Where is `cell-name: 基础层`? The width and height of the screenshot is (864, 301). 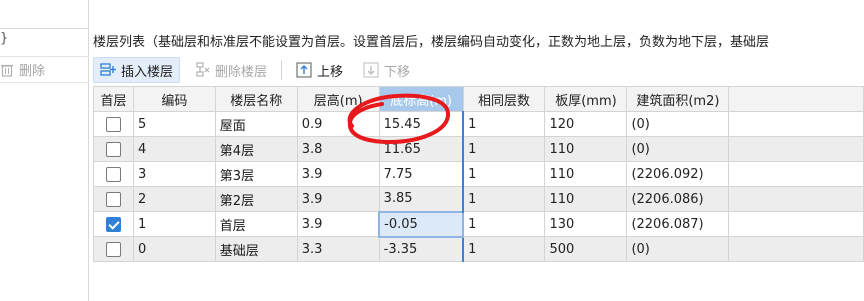
cell-name: 基础层 is located at coordinates (256, 249).